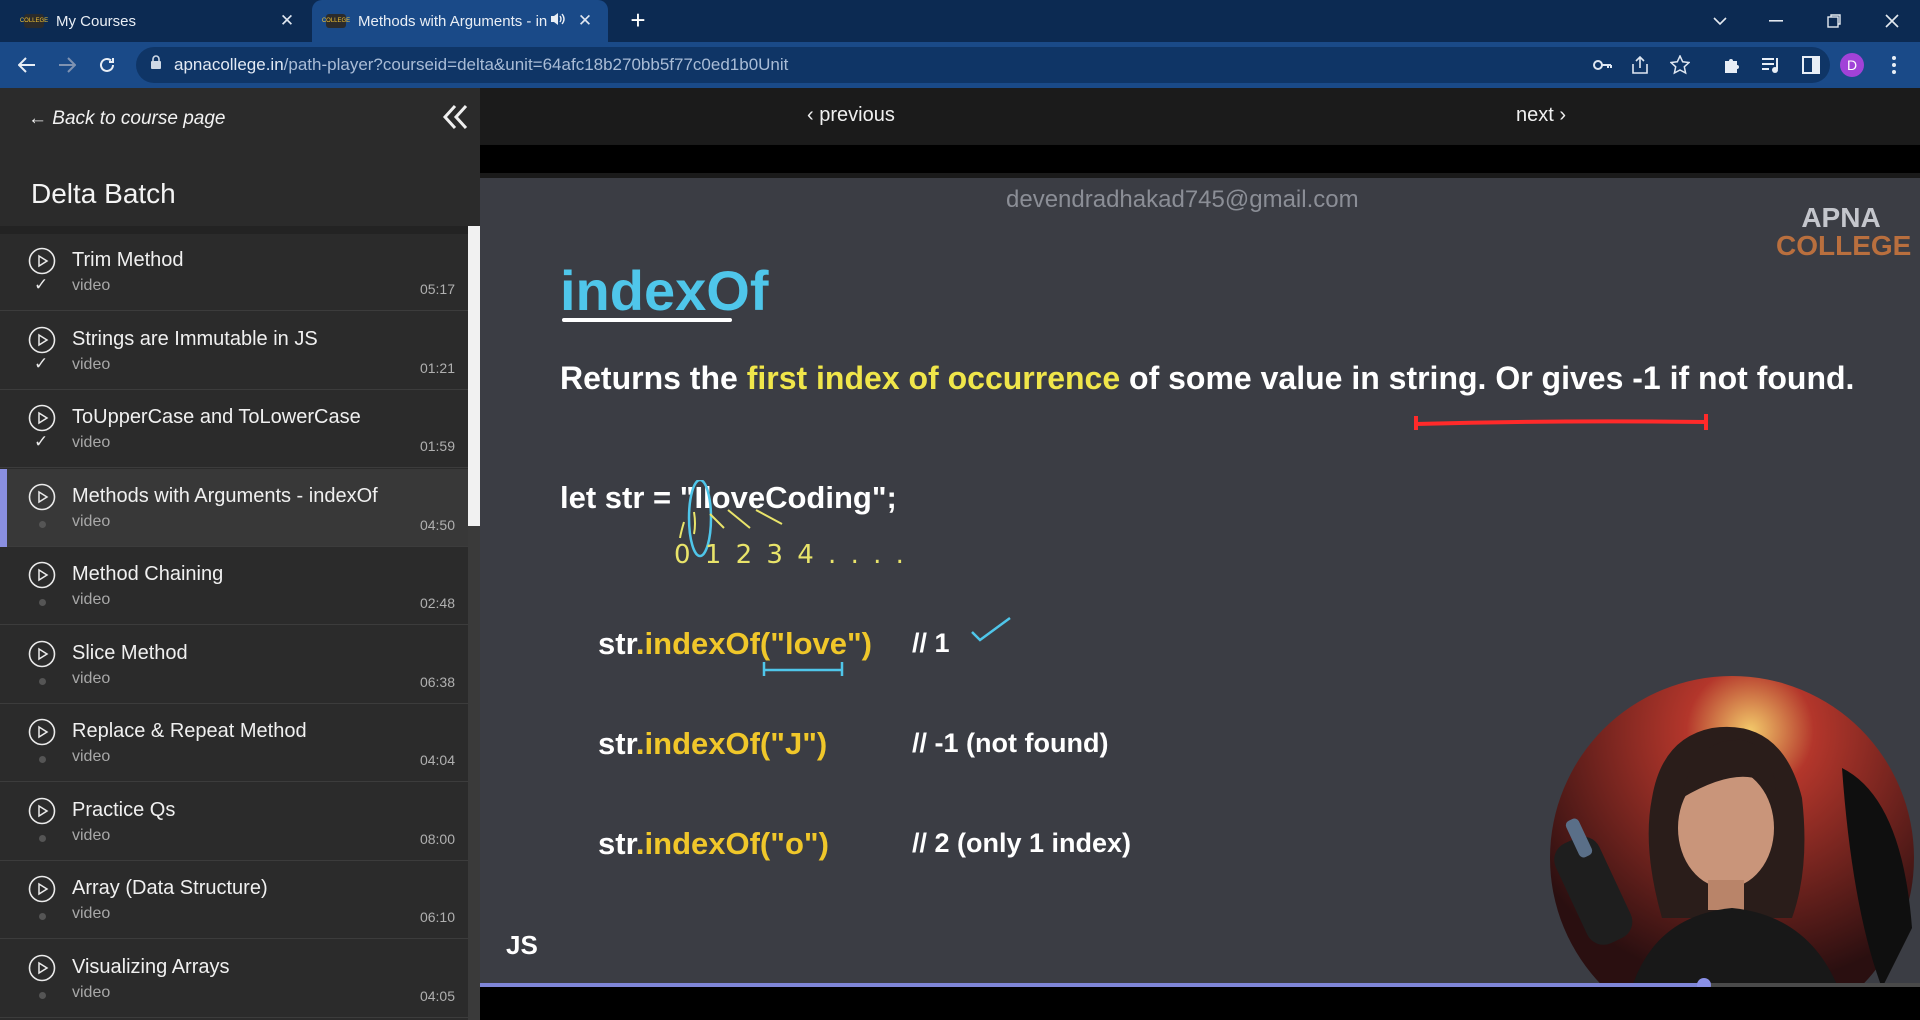 This screenshot has width=1920, height=1020. Describe the element at coordinates (160, 21) in the screenshot. I see `tab-my-courses: COLLEGE My Courses ✕` at that location.